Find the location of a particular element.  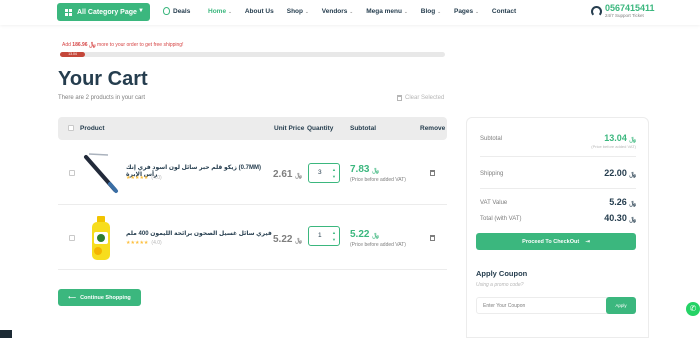

col-unit-price: Unit Price is located at coordinates (289, 128).